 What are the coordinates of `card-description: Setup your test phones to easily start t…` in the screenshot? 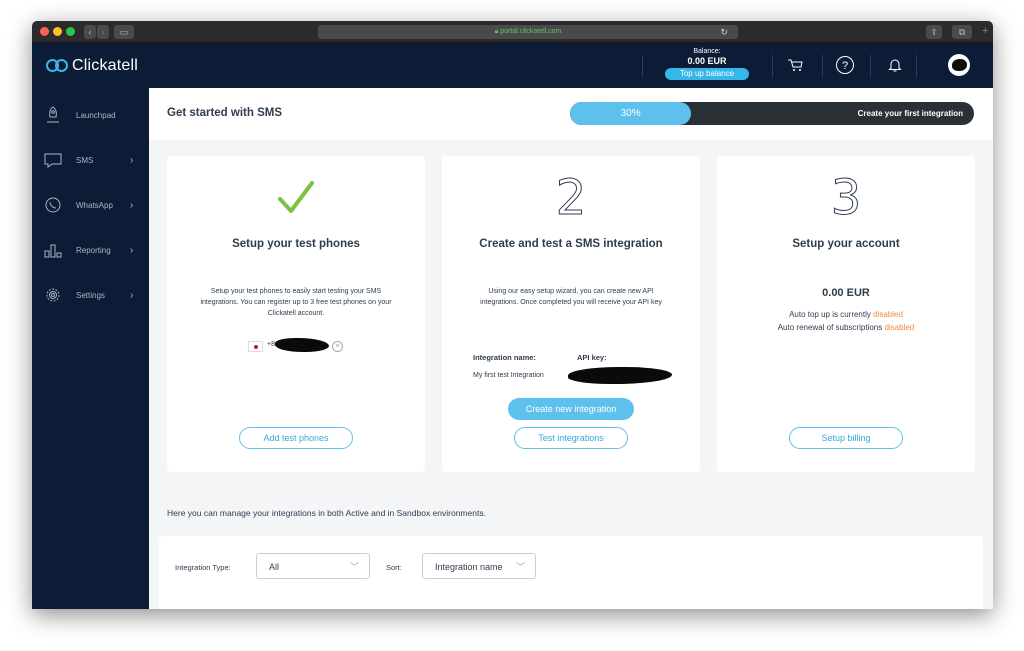 It's located at (296, 302).